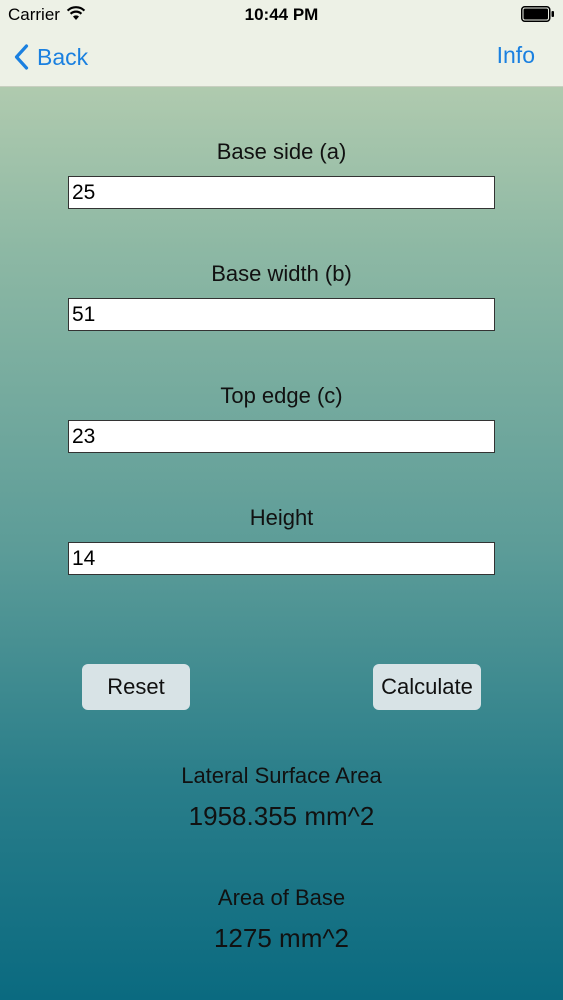 This screenshot has width=563, height=1000. I want to click on height-input, so click(281, 558).